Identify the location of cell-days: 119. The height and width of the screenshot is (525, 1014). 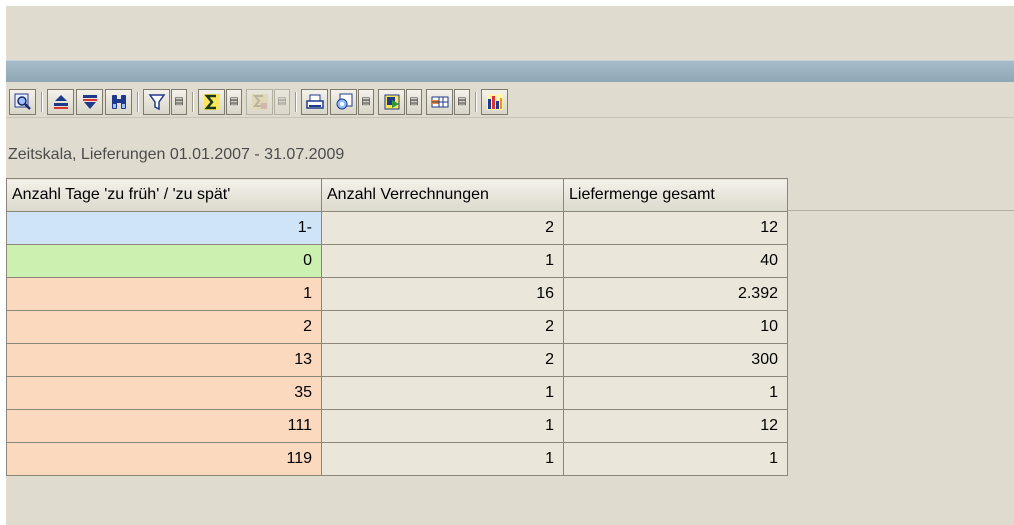
(164, 459).